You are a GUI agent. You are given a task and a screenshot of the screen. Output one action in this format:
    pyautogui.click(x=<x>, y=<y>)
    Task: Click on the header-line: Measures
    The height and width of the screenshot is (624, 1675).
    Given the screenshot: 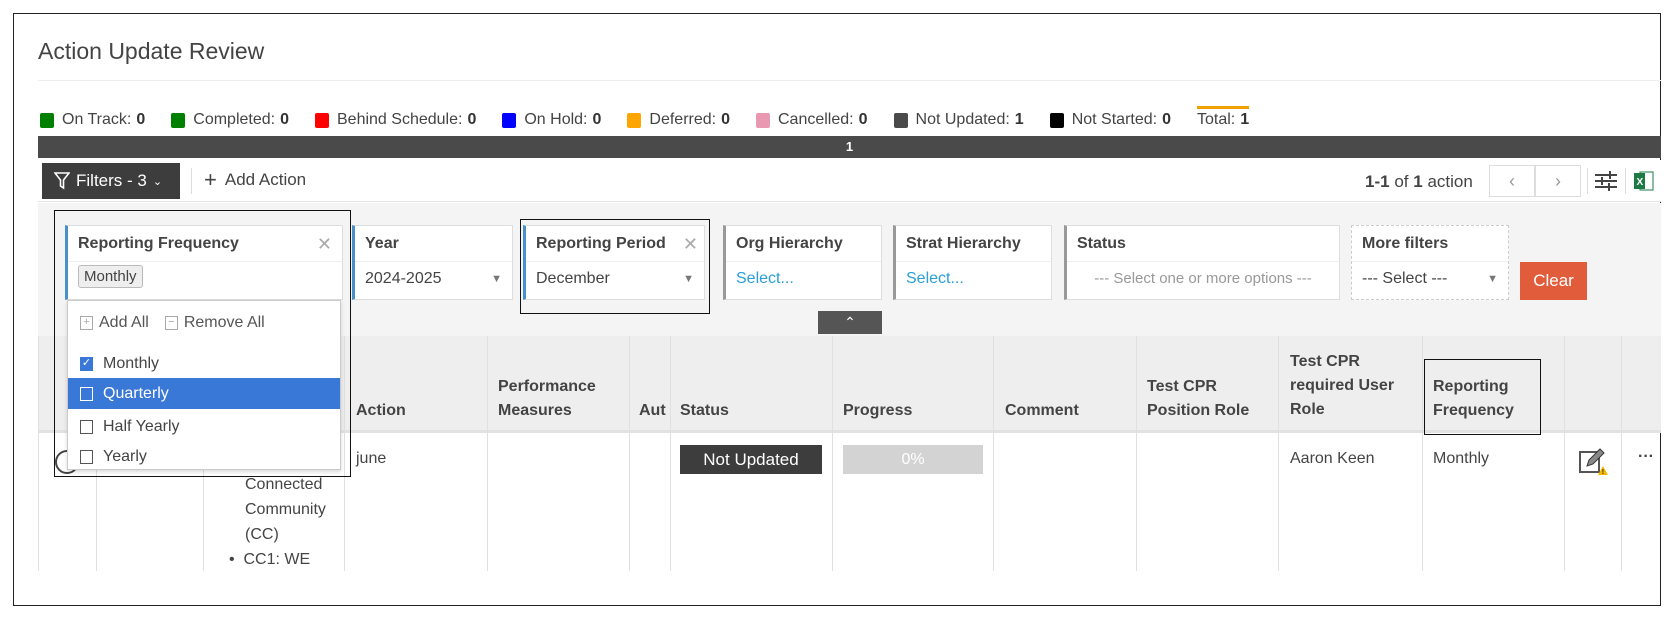 What is the action you would take?
    pyautogui.click(x=535, y=410)
    